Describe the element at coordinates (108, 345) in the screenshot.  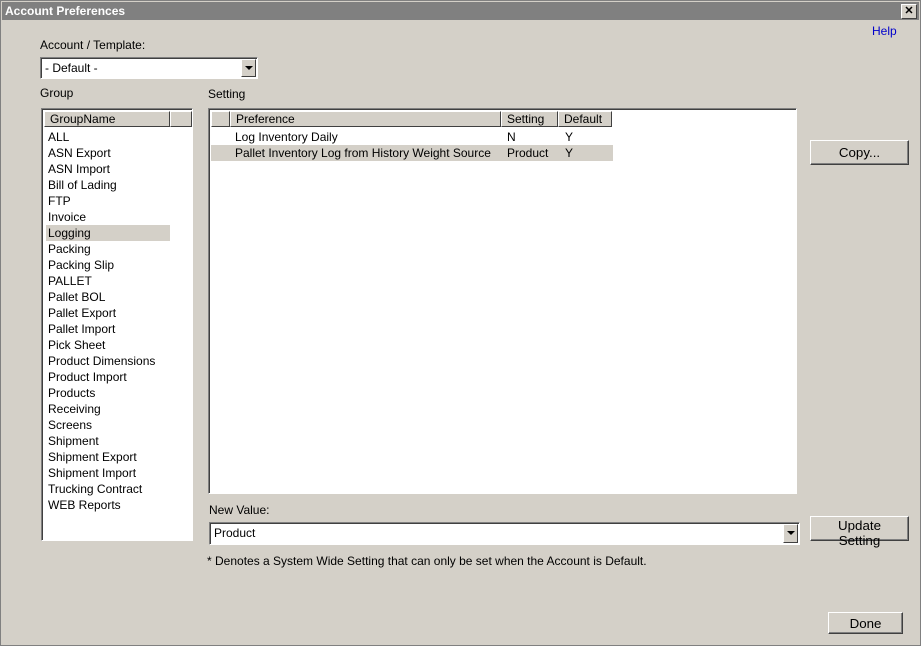
I see `group-item: Pick Sheet` at that location.